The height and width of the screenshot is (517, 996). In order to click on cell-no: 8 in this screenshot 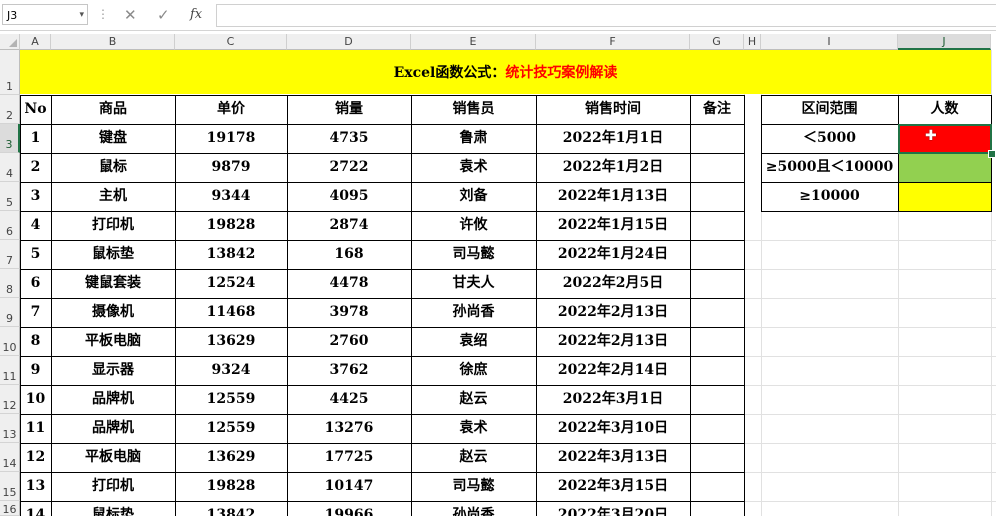, I will do `click(35, 341)`.